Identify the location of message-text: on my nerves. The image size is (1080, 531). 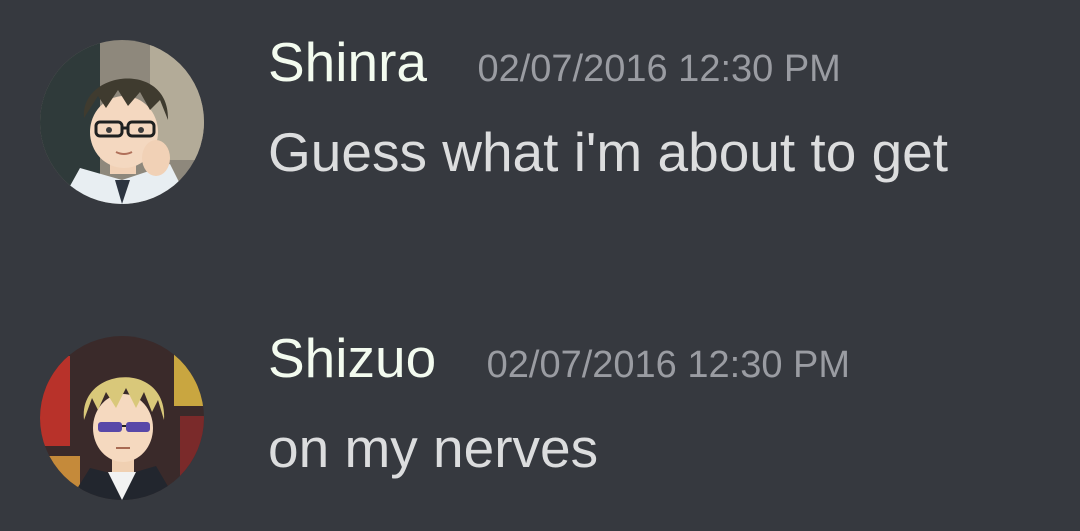
(433, 448).